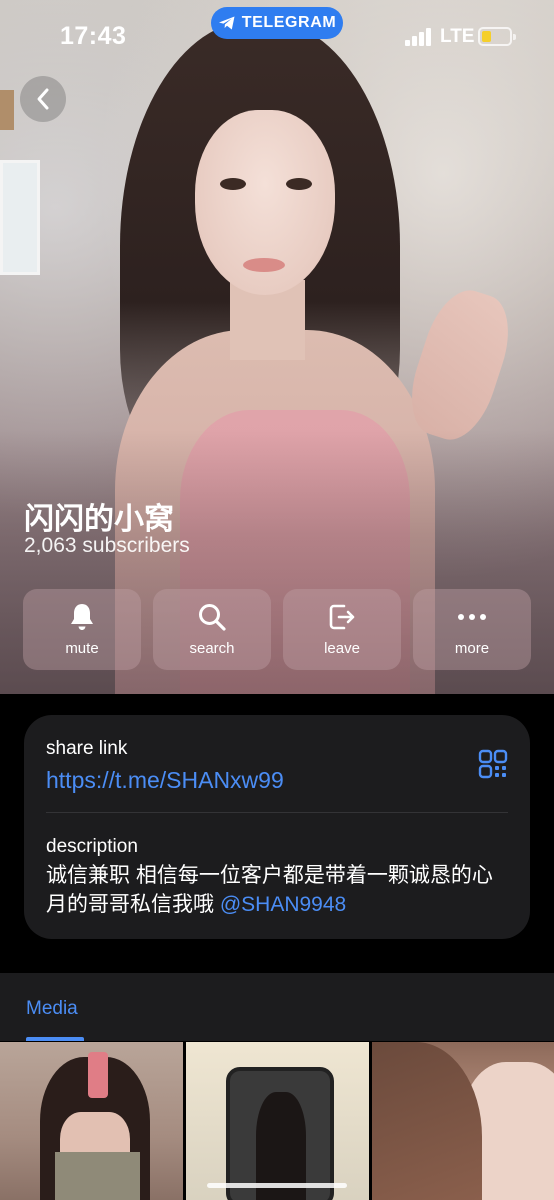 This screenshot has width=554, height=1200. What do you see at coordinates (93, 36) in the screenshot?
I see `status-time: 17:43` at bounding box center [93, 36].